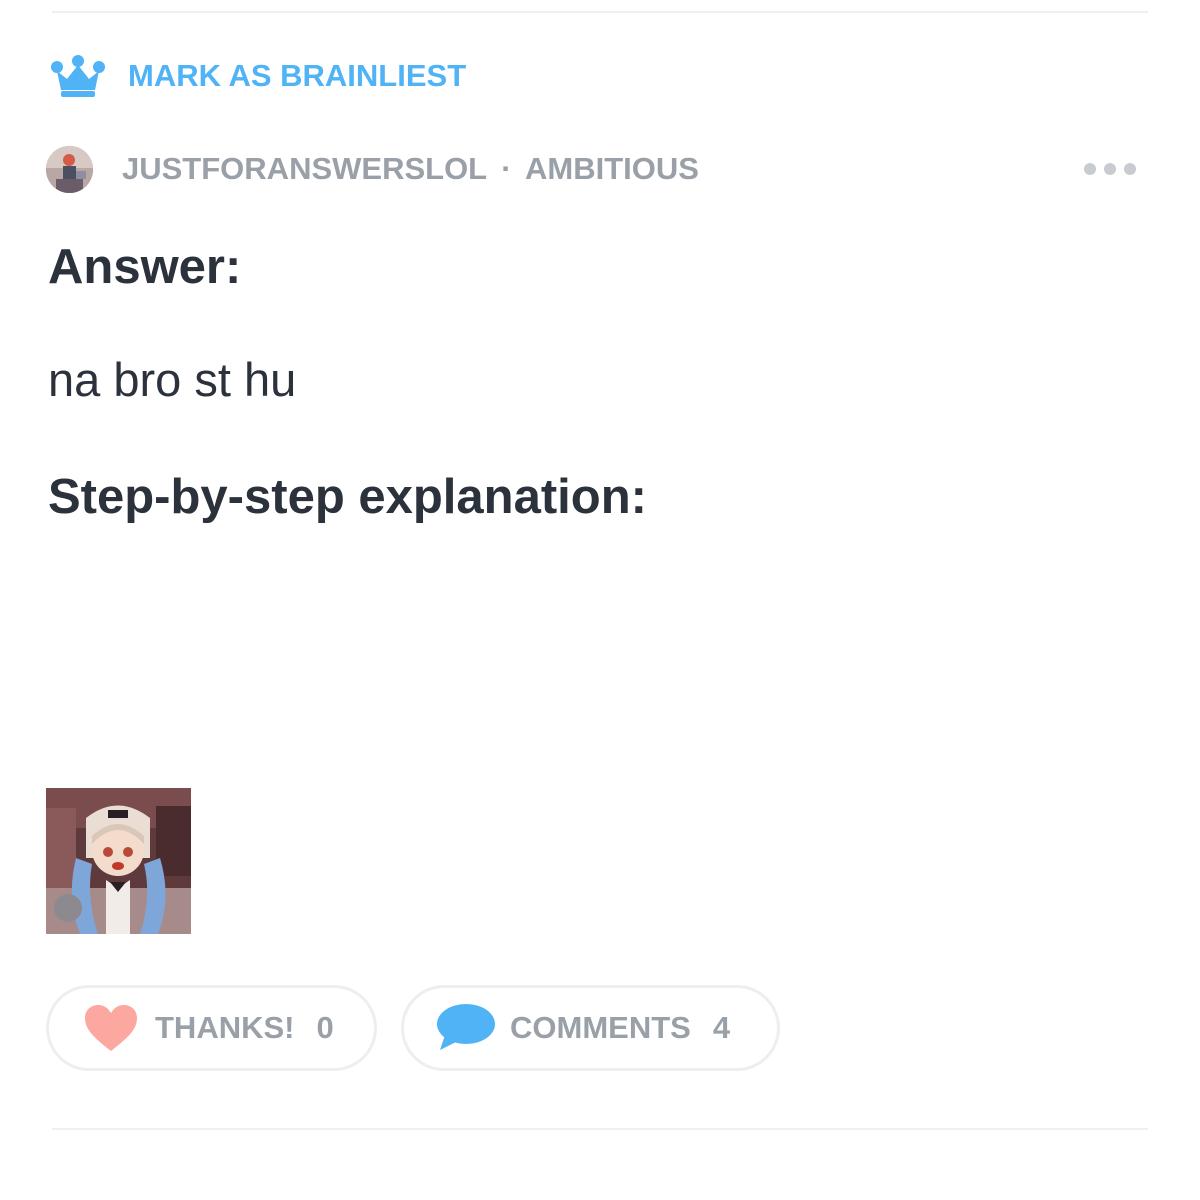  I want to click on author-username: JUSTFORANSWERSLOL, so click(304, 168).